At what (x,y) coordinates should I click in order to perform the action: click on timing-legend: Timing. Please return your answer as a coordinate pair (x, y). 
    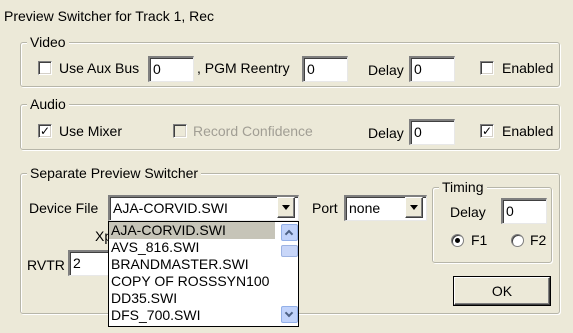
    Looking at the image, I should click on (463, 187).